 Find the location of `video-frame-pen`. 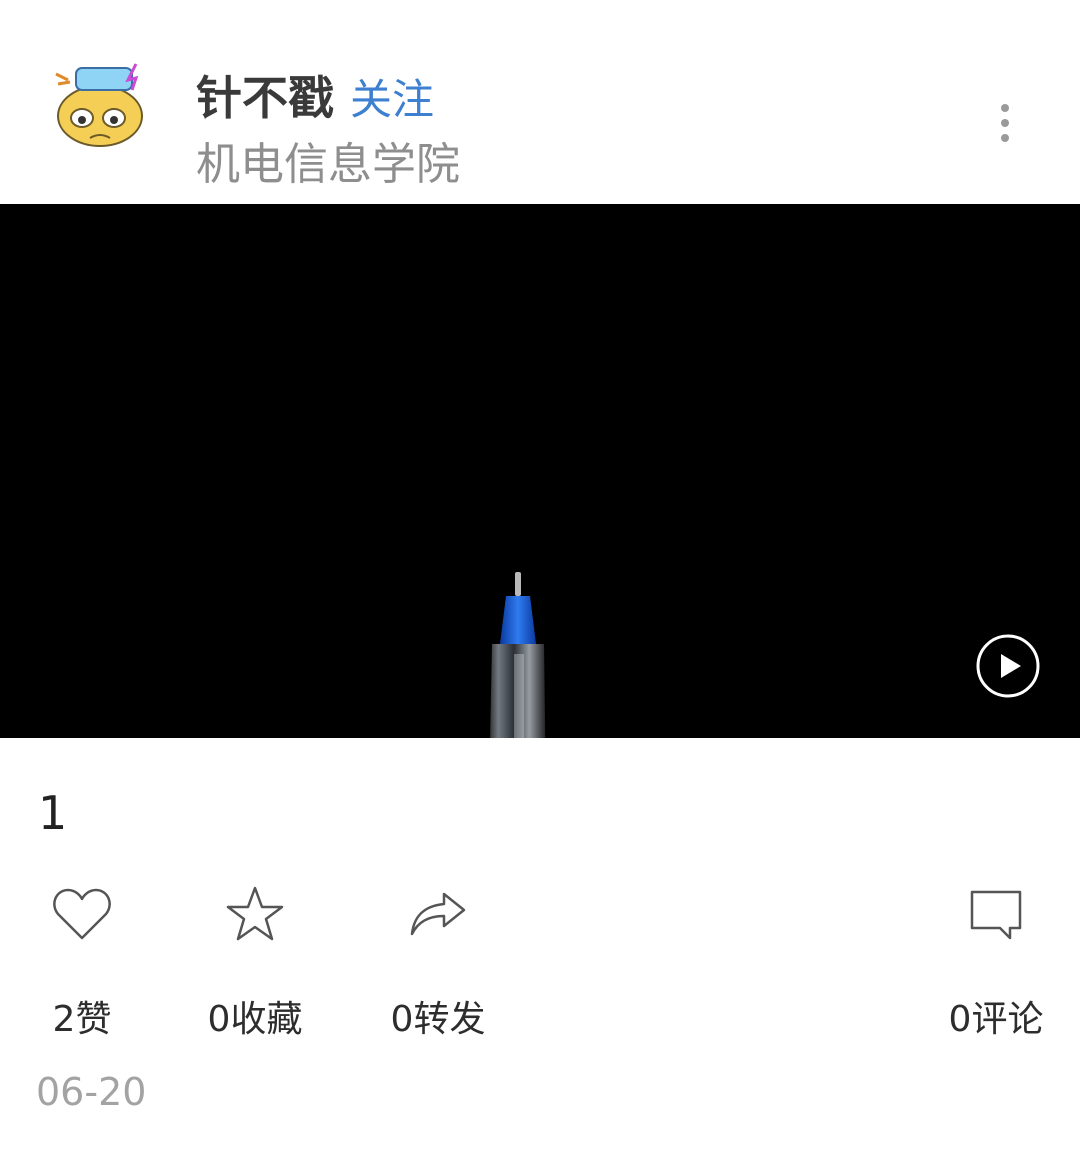

video-frame-pen is located at coordinates (518, 655).